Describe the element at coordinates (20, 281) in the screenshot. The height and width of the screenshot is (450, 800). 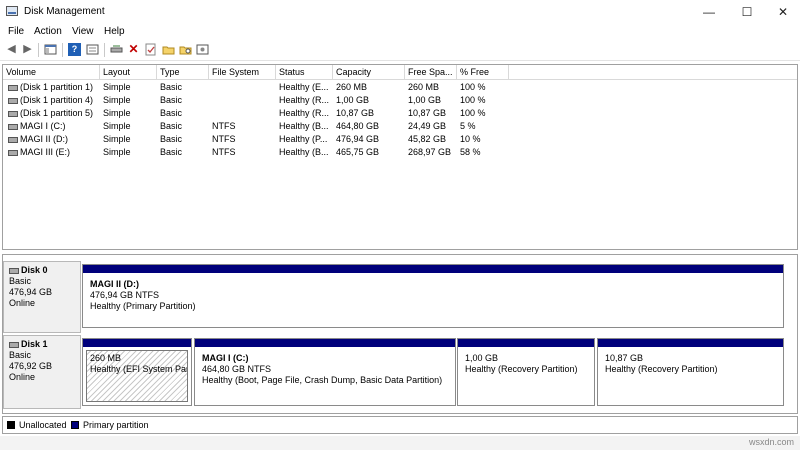
I see `disk-0-type: Basic` at that location.